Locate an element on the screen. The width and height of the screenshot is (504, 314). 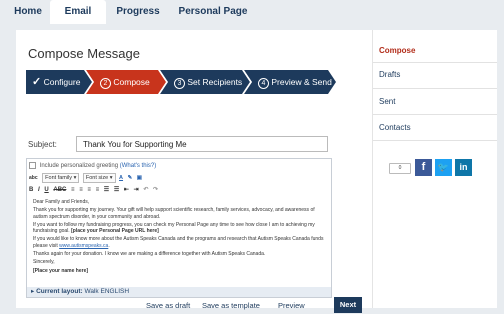
bold-icon: B is located at coordinates (31, 190).